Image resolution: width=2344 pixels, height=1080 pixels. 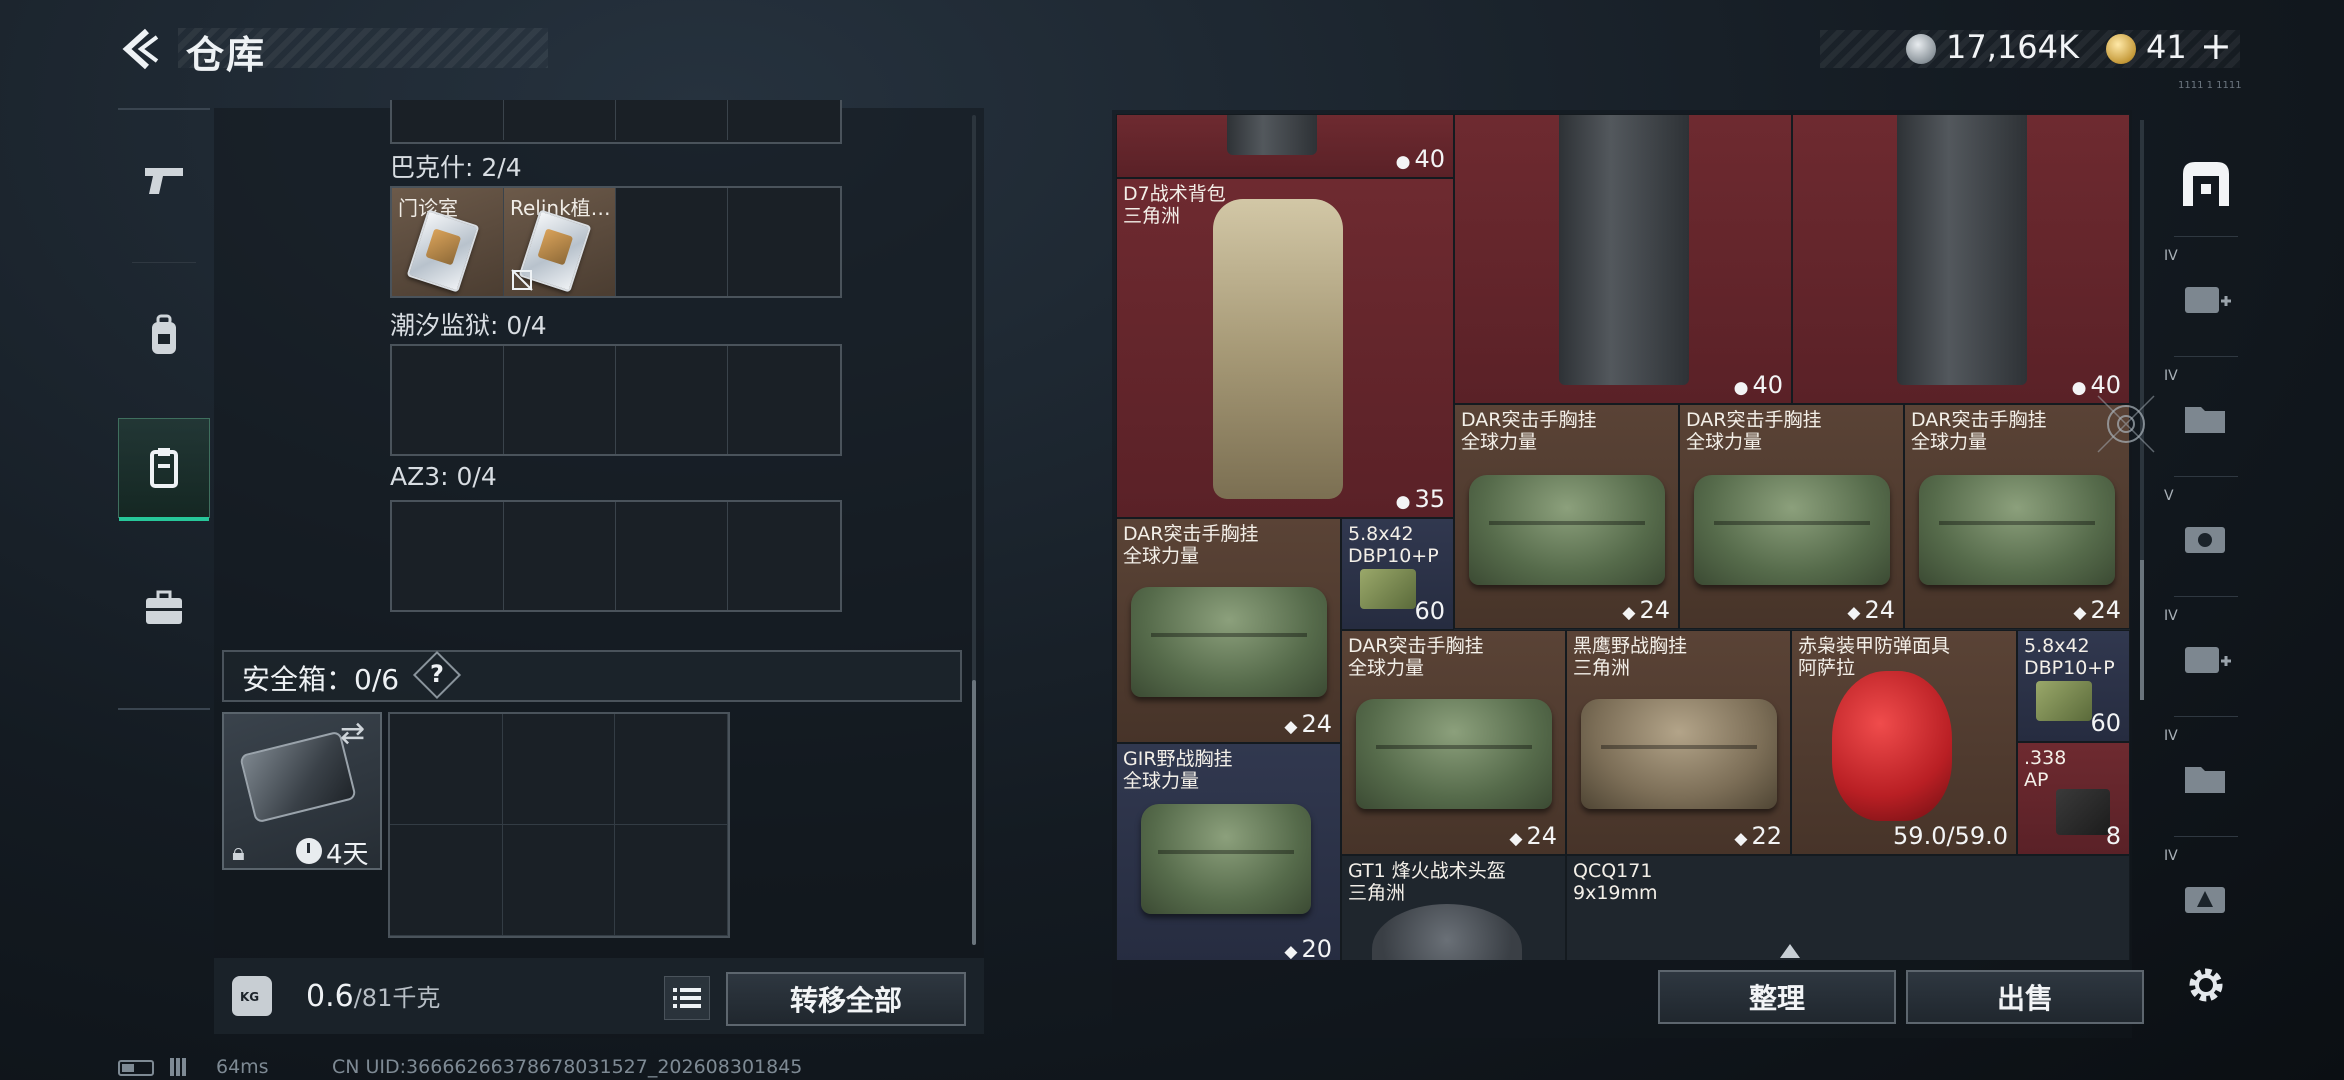 What do you see at coordinates (448, 242) in the screenshot?
I see `key-item-clinic: 门诊室` at bounding box center [448, 242].